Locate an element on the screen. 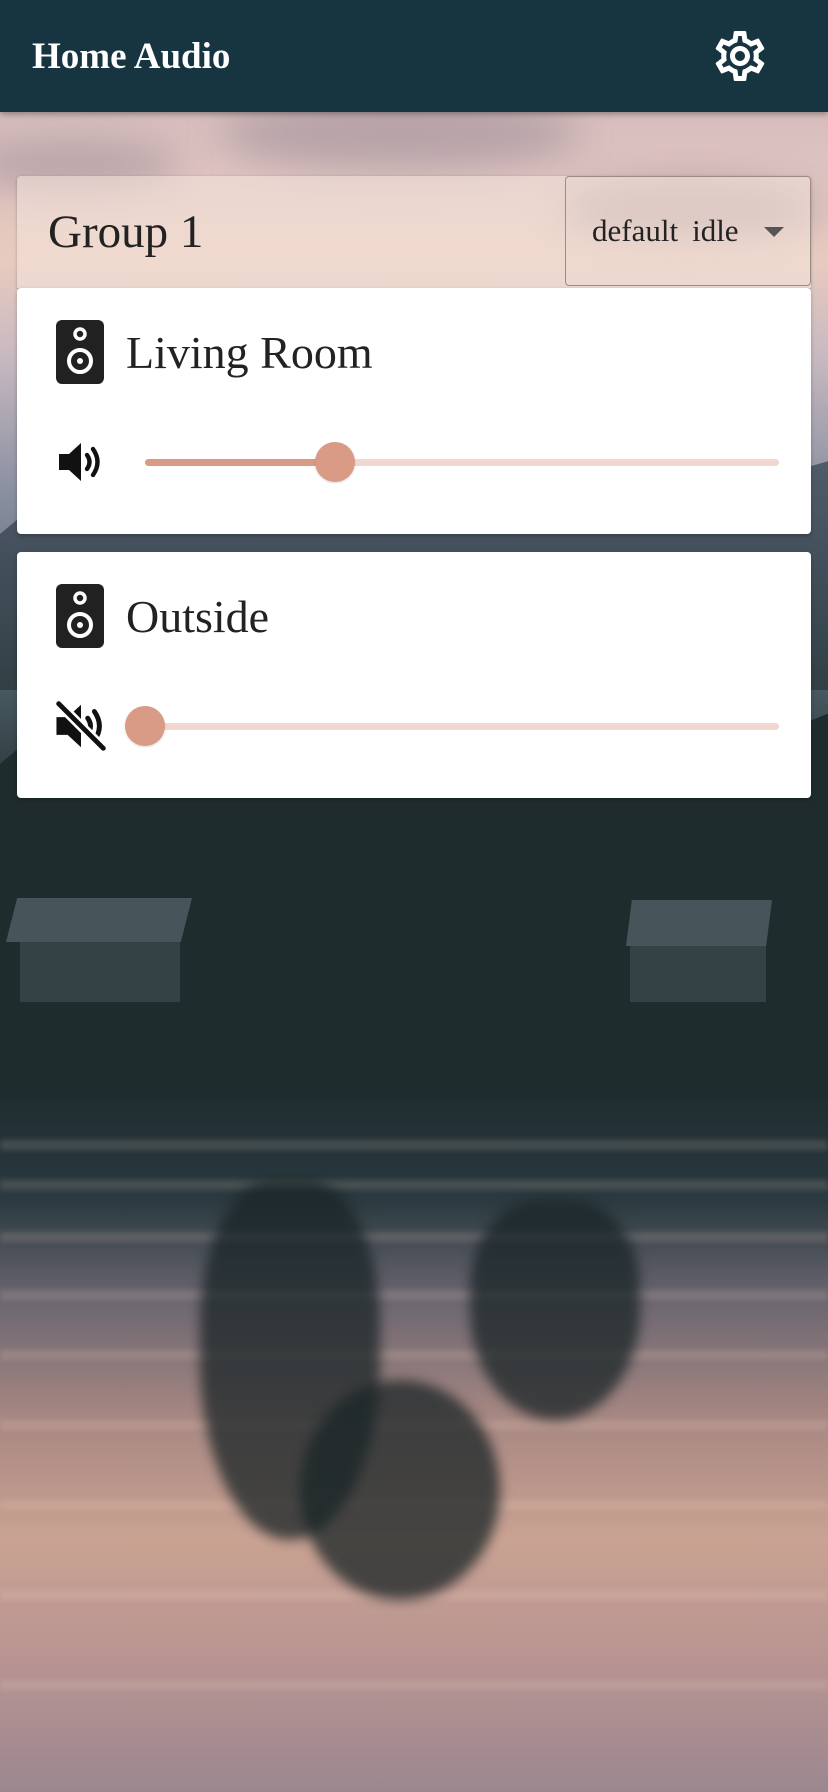  source-select-value: default is located at coordinates (635, 230).